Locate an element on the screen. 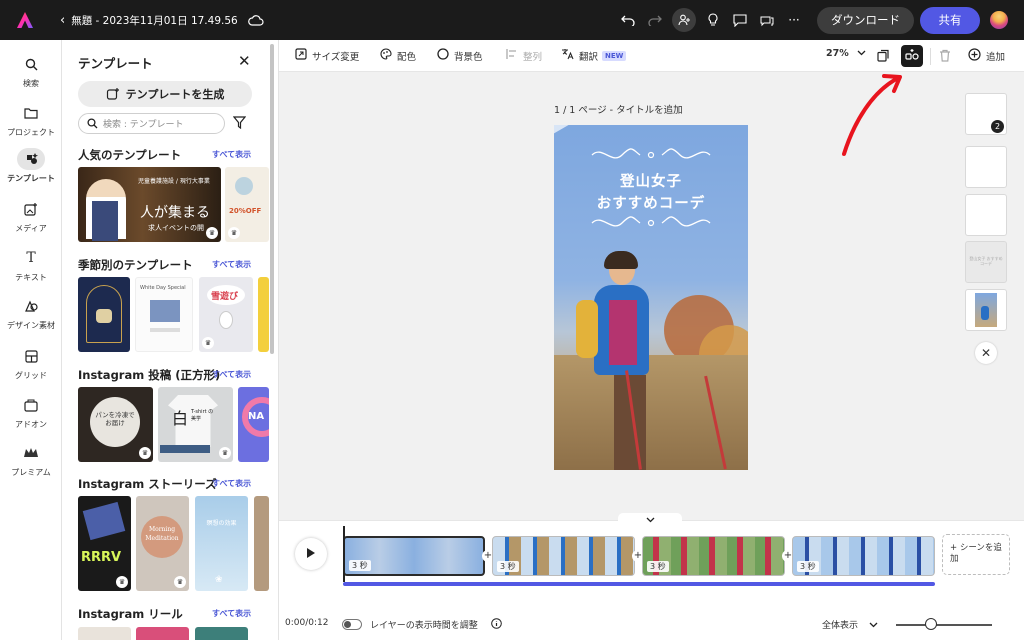 The image size is (1024, 640). show-all-instagram-post-link: すべて表示 is located at coordinates (231, 374).